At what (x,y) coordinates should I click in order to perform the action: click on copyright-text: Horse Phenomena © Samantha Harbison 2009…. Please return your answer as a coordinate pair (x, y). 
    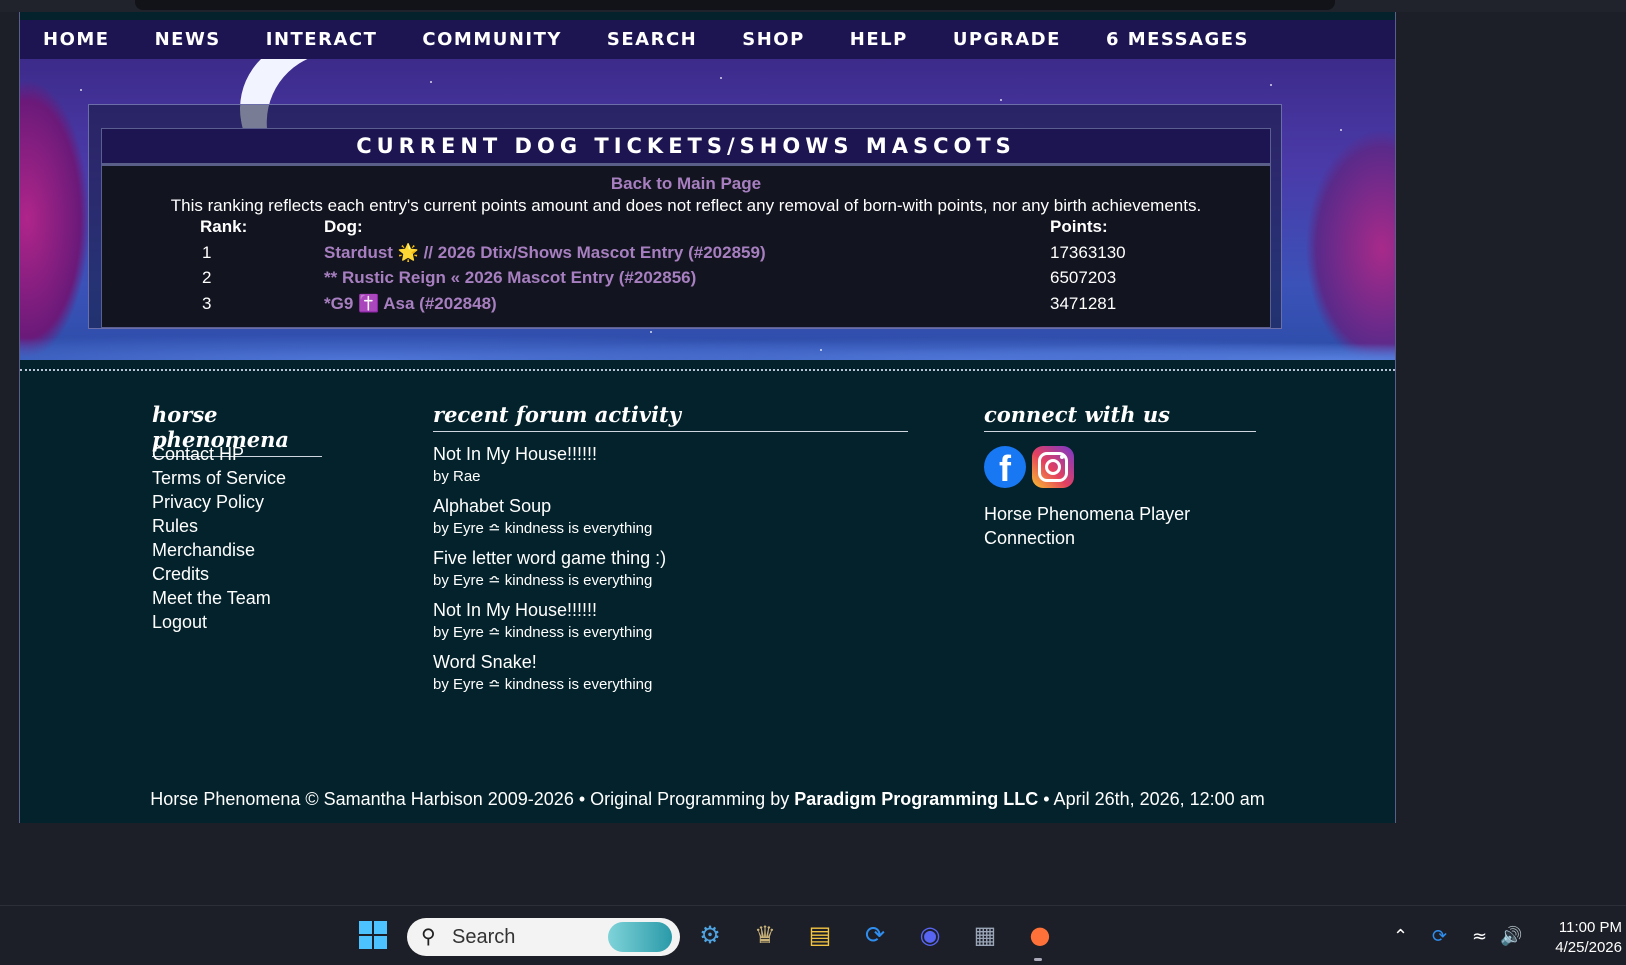
    Looking at the image, I should click on (472, 799).